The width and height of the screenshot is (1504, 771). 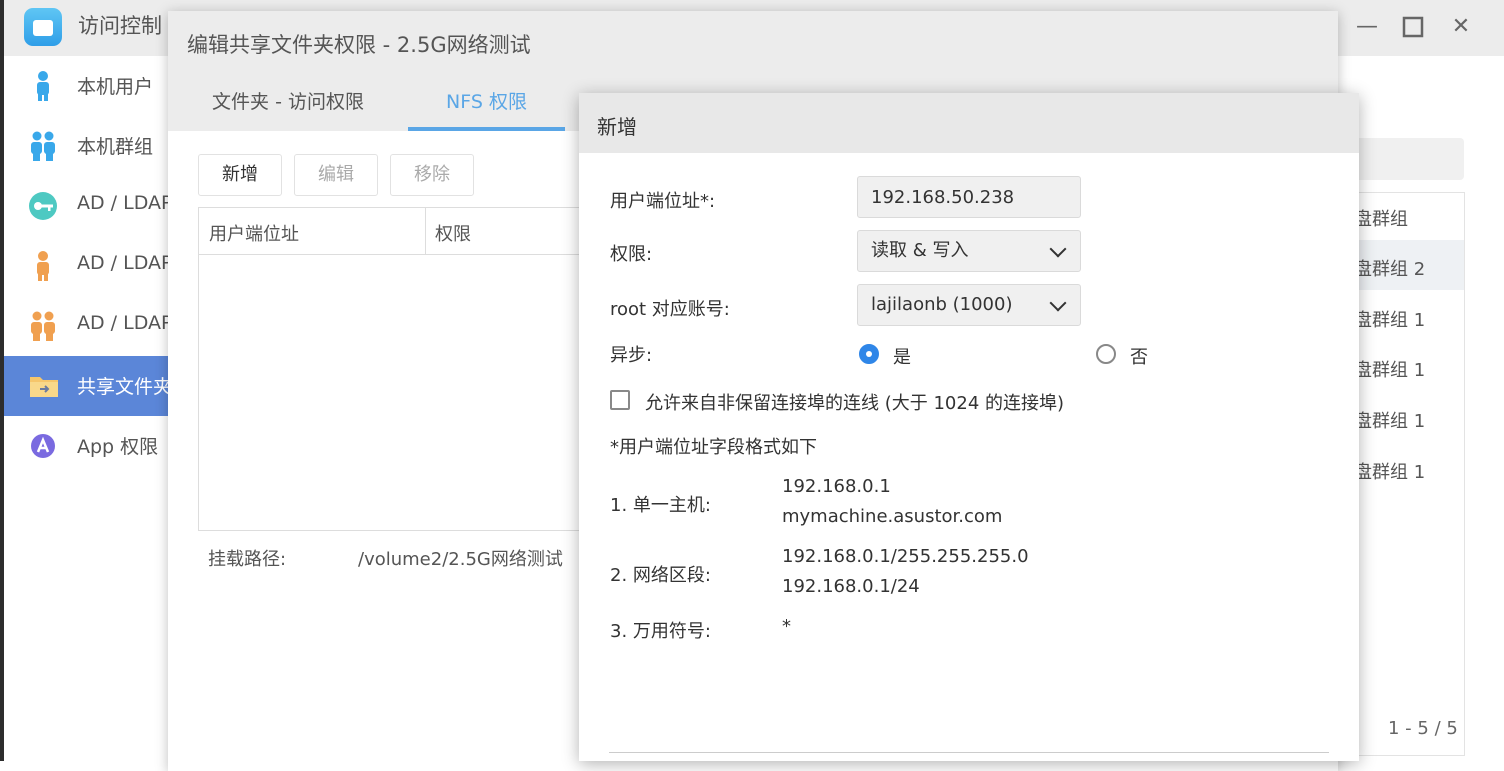 What do you see at coordinates (115, 87) in the screenshot?
I see `sidebar-item-label: 本机用户` at bounding box center [115, 87].